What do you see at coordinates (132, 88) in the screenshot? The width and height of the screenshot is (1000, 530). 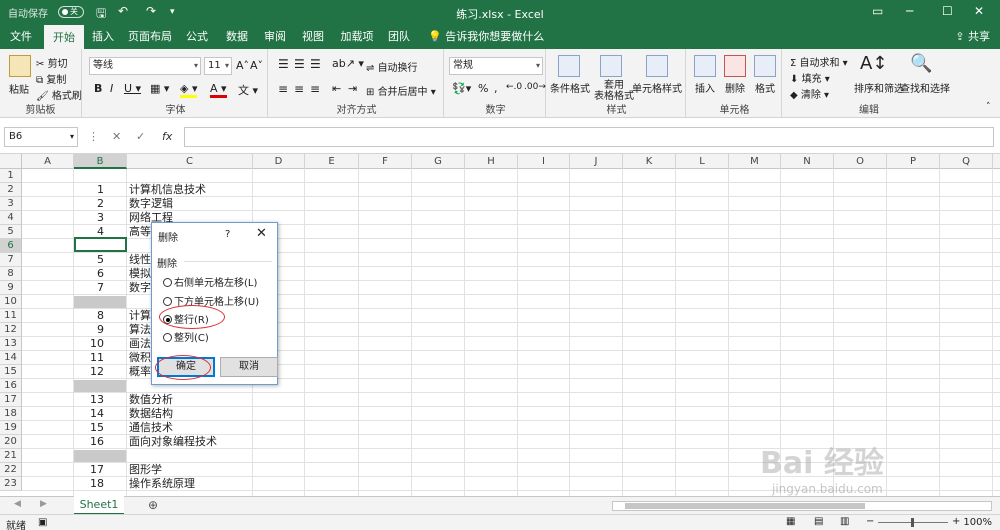 I see `underline-icon: U ▾` at bounding box center [132, 88].